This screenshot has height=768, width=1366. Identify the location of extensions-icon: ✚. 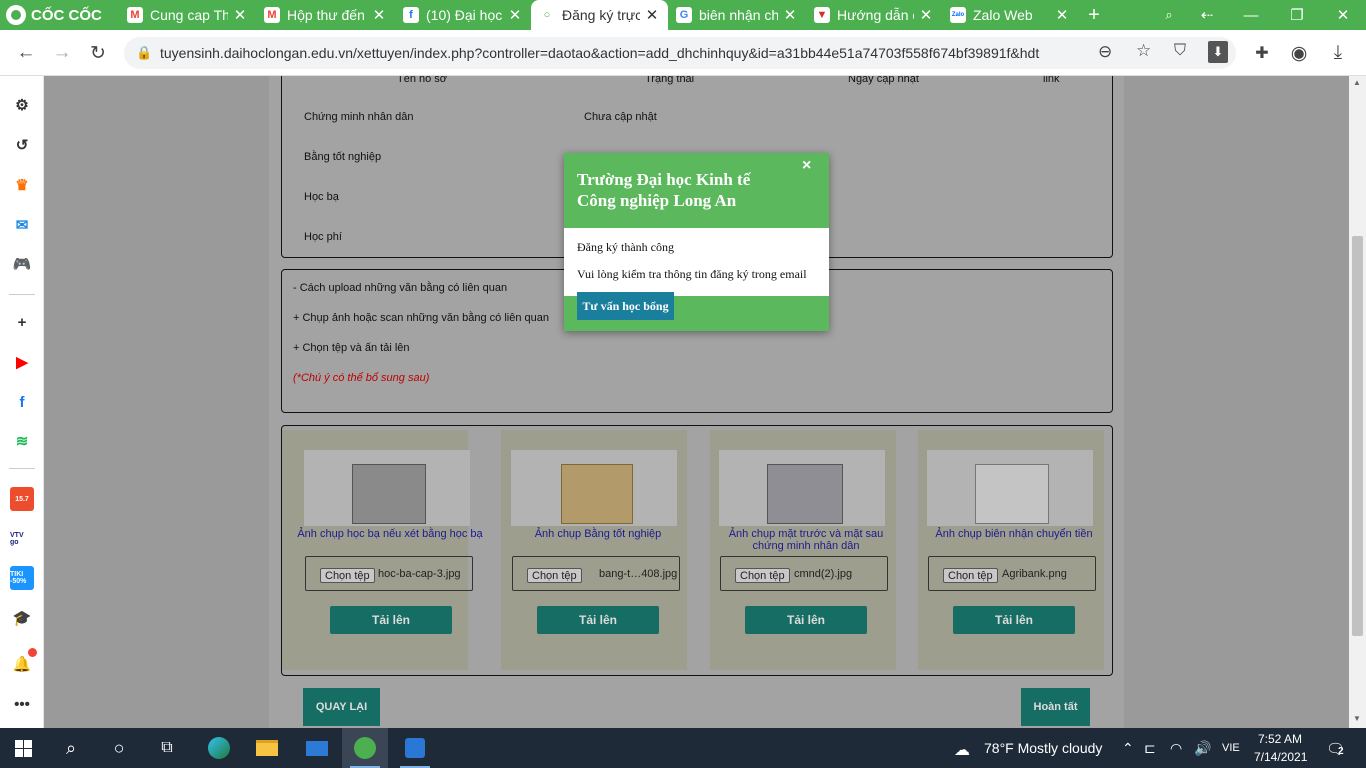
(1262, 53).